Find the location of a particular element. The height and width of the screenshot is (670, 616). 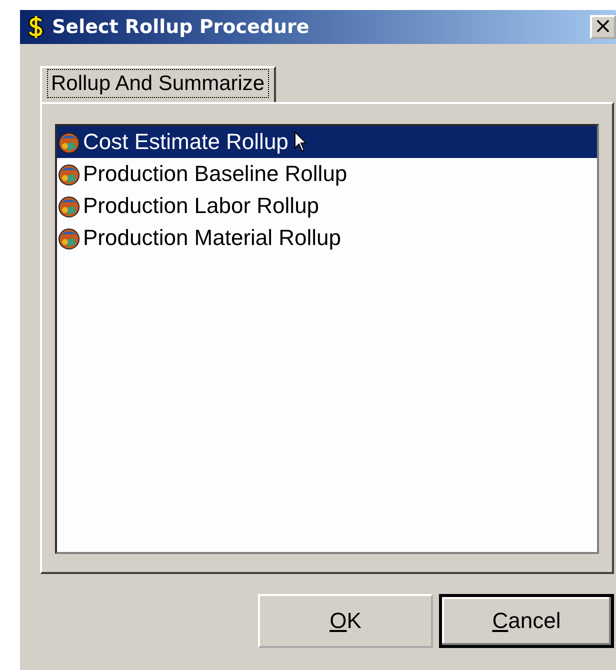

procedure-item: Cost Estimate Rollup is located at coordinates (327, 142).